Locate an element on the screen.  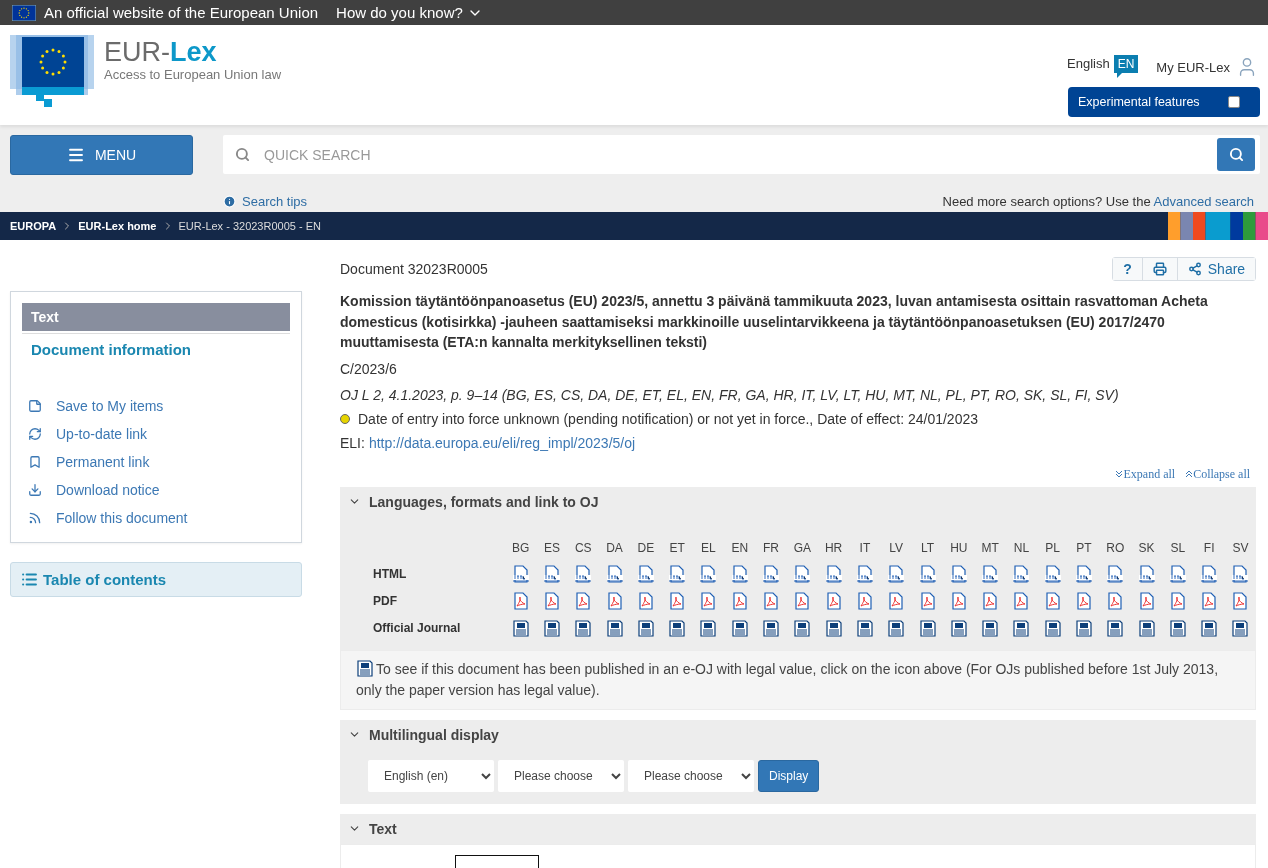
breadcrumb-link: EUR-Lex home is located at coordinates (117, 226).